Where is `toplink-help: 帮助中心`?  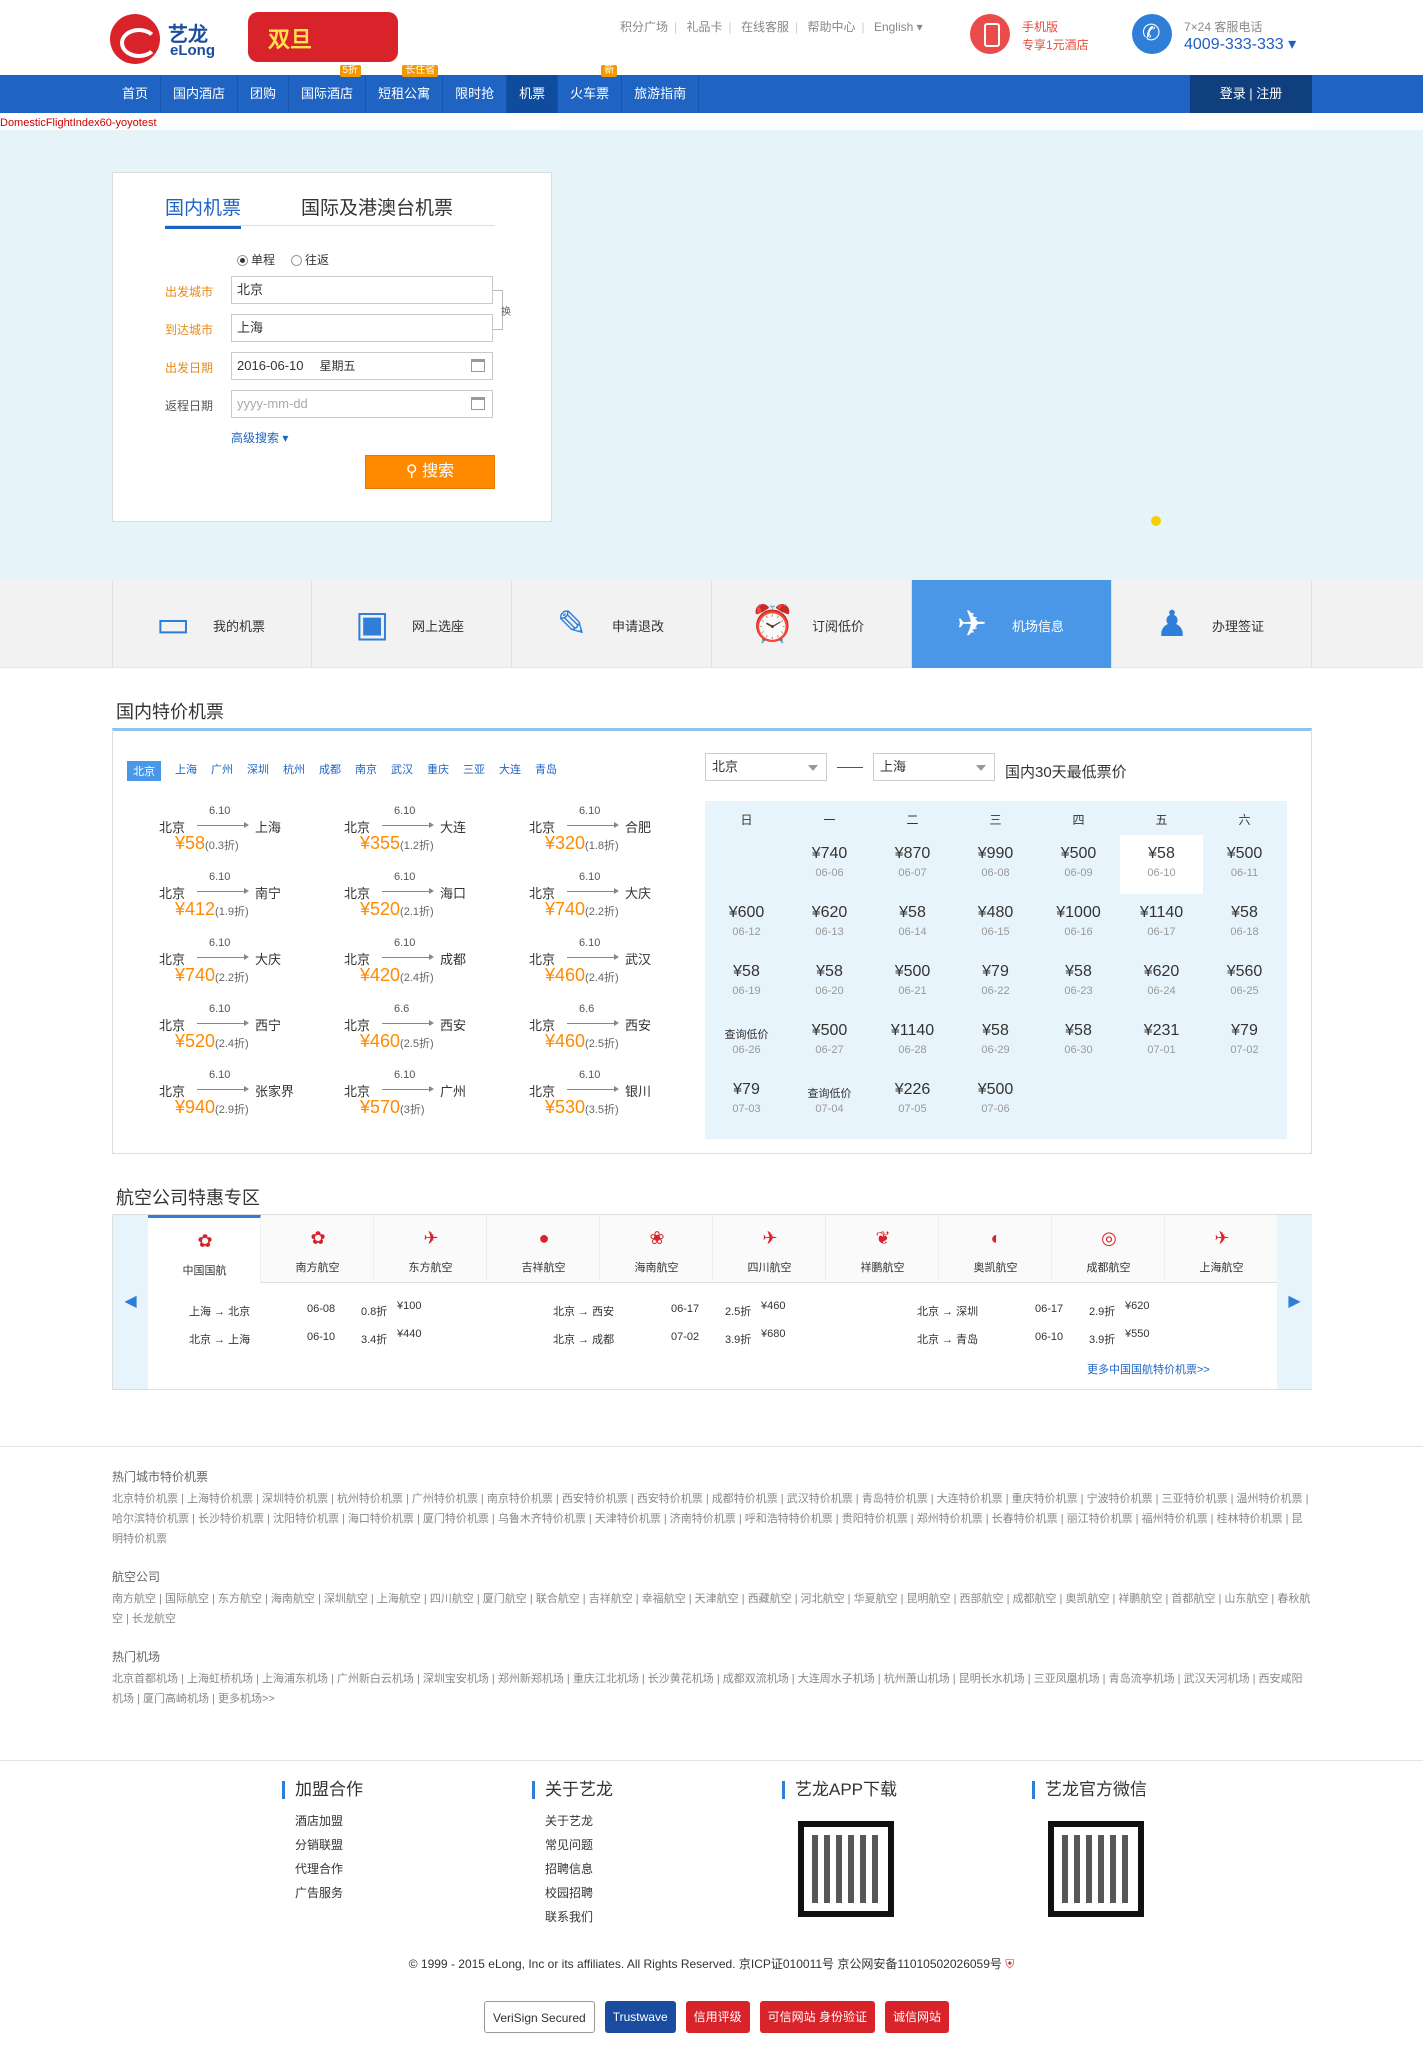
toplink-help: 帮助中心 is located at coordinates (831, 27).